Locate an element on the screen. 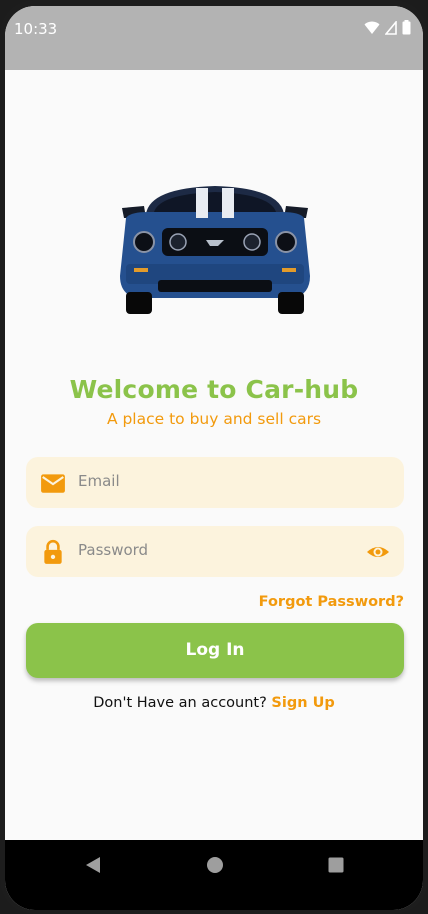  battery-icon is located at coordinates (406, 27).